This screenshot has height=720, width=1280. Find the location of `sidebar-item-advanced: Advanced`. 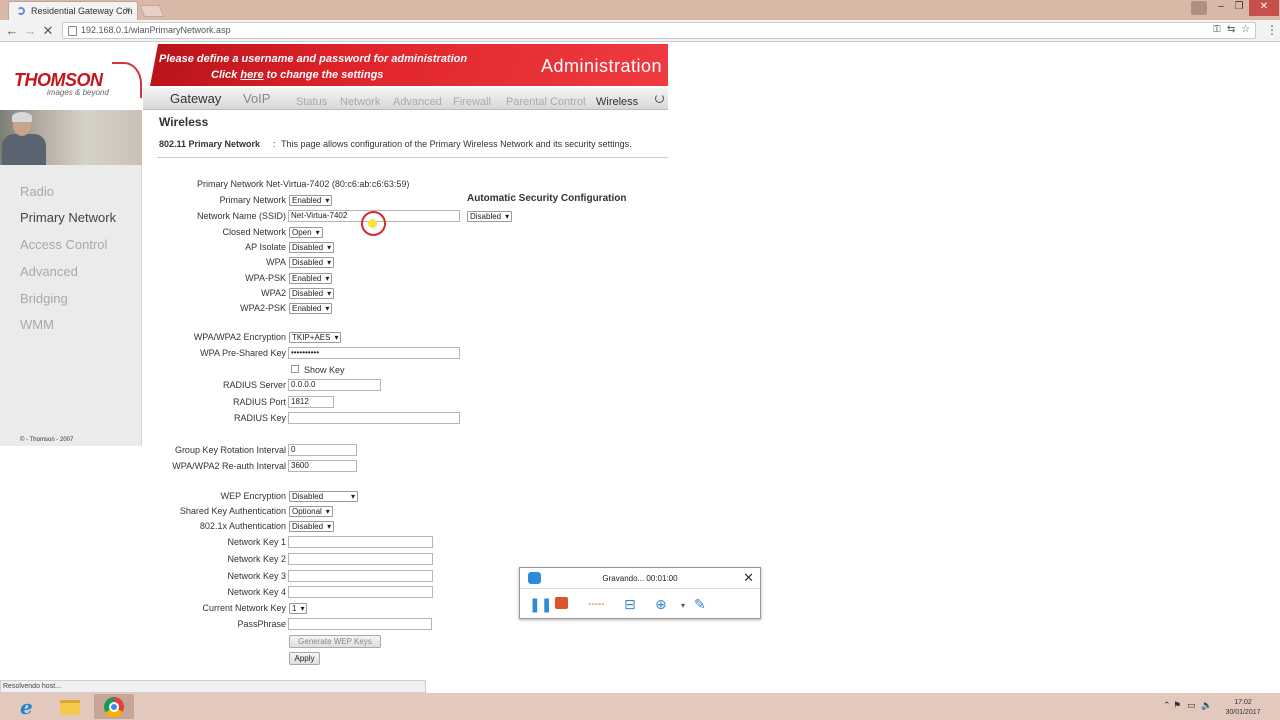

sidebar-item-advanced: Advanced is located at coordinates (49, 271).